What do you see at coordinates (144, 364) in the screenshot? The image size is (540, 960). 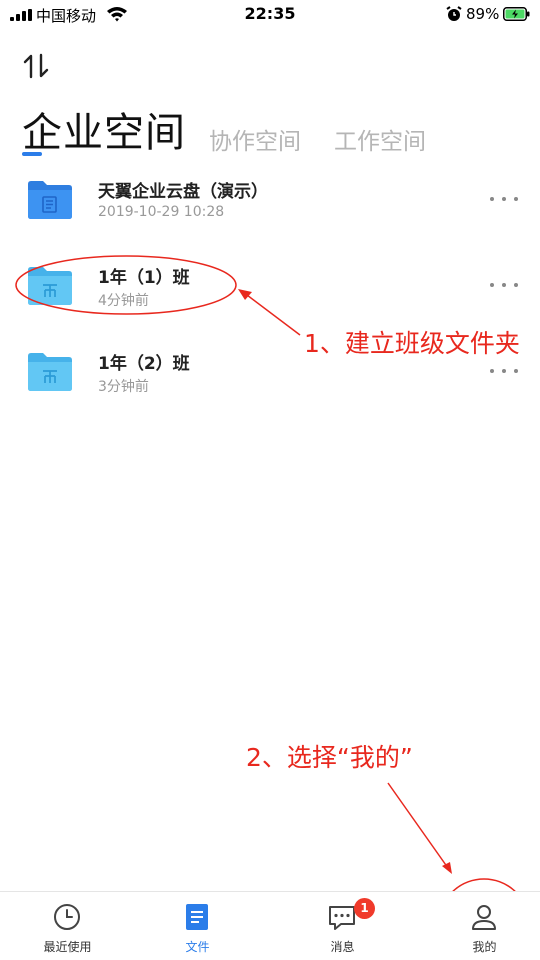 I see `file-name: 1年（2）班` at bounding box center [144, 364].